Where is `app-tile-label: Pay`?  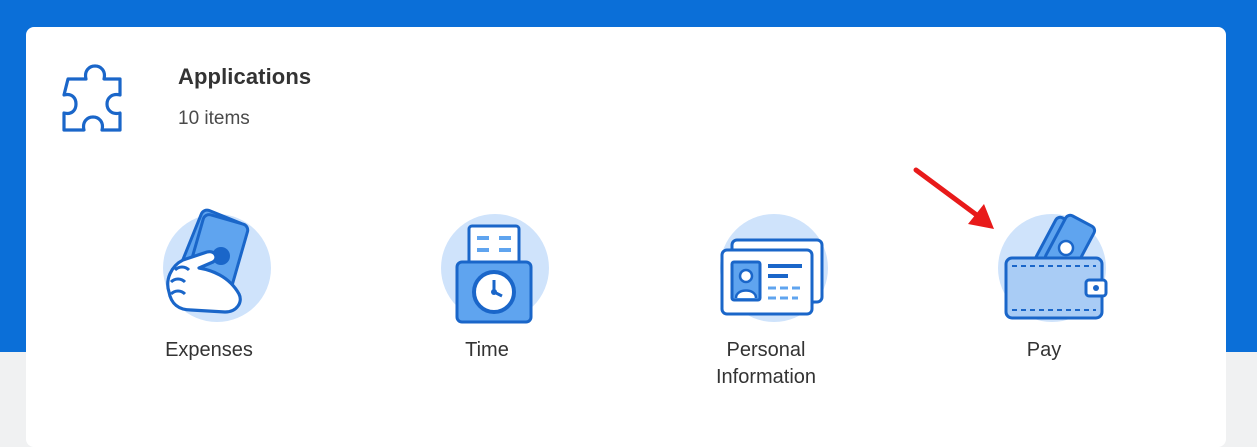
app-tile-label: Pay is located at coordinates (1044, 350).